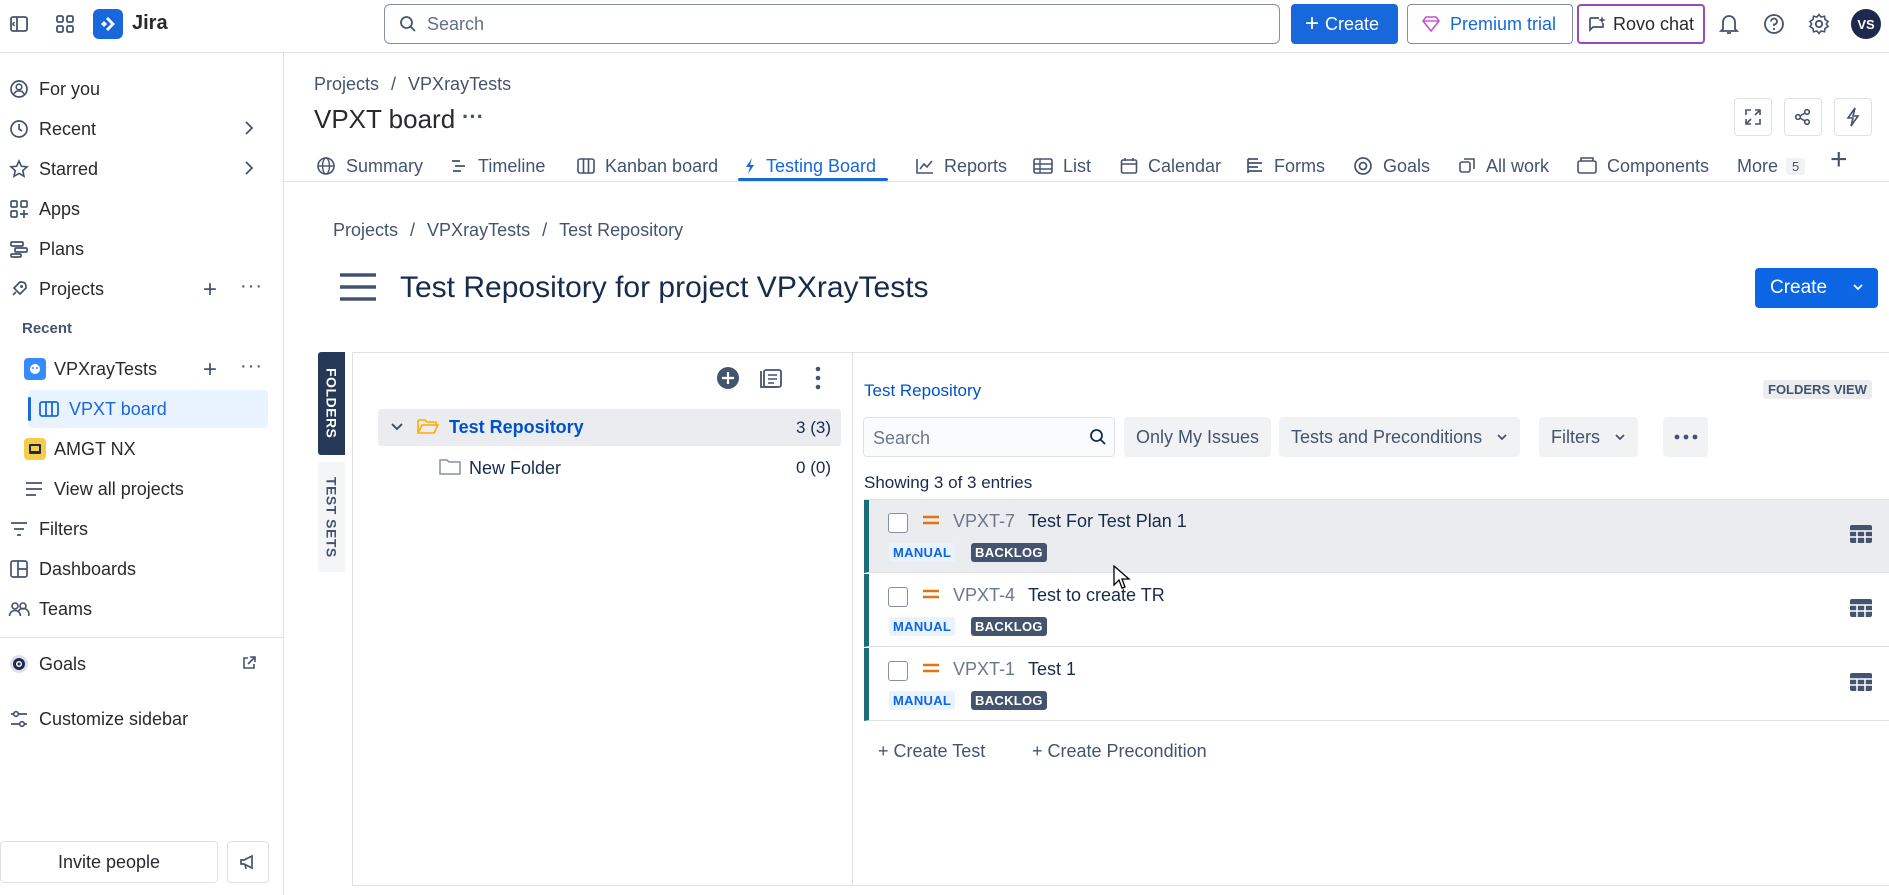 Image resolution: width=1889 pixels, height=895 pixels. What do you see at coordinates (248, 862) in the screenshot?
I see `feedback-megaphone-button` at bounding box center [248, 862].